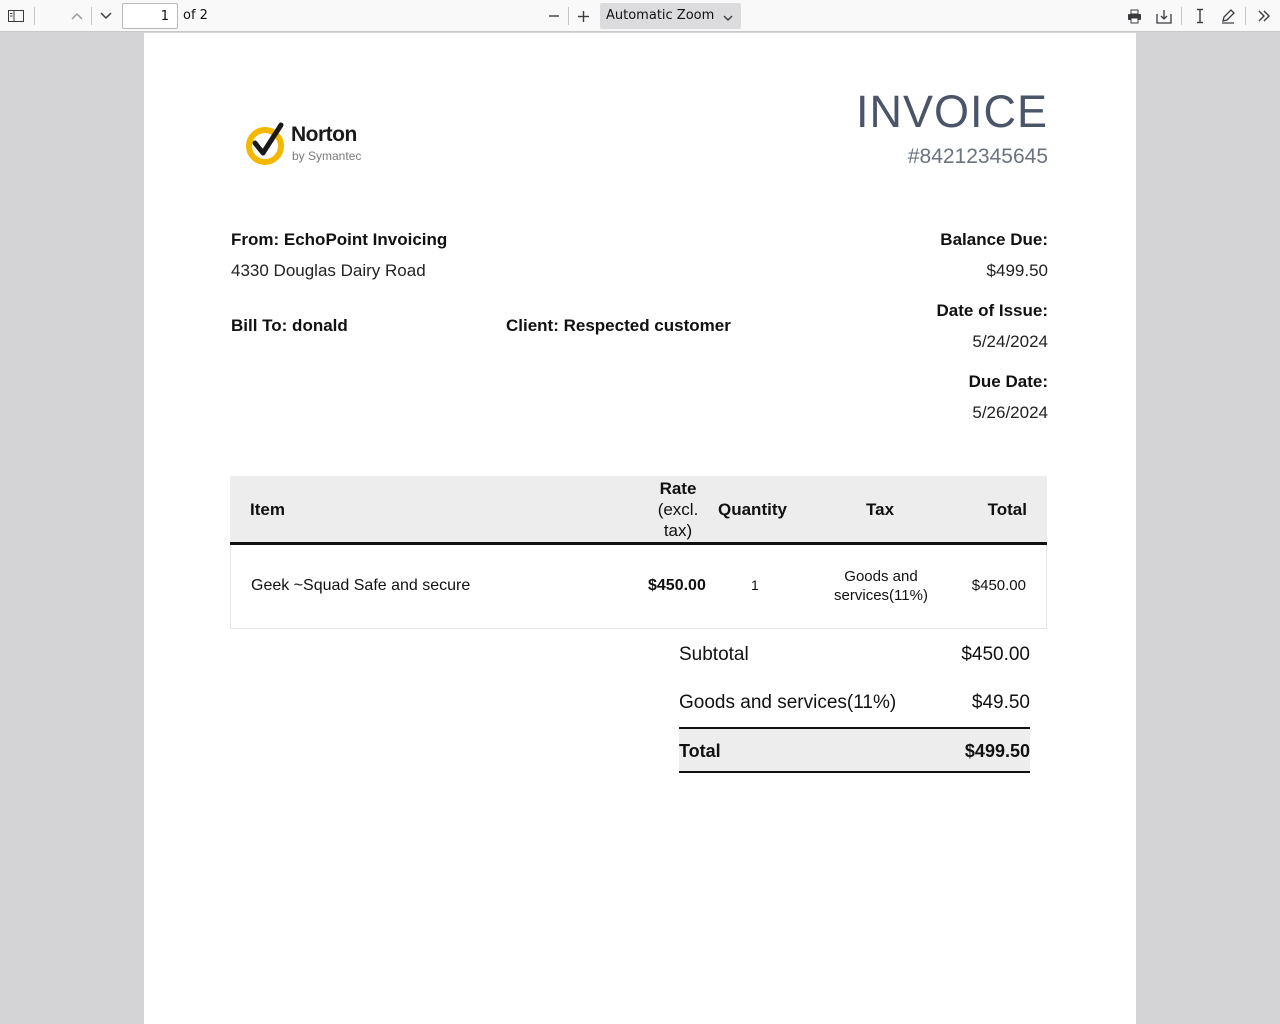 This screenshot has height=1024, width=1280. Describe the element at coordinates (583, 16) in the screenshot. I see `zoom-in-icon` at that location.